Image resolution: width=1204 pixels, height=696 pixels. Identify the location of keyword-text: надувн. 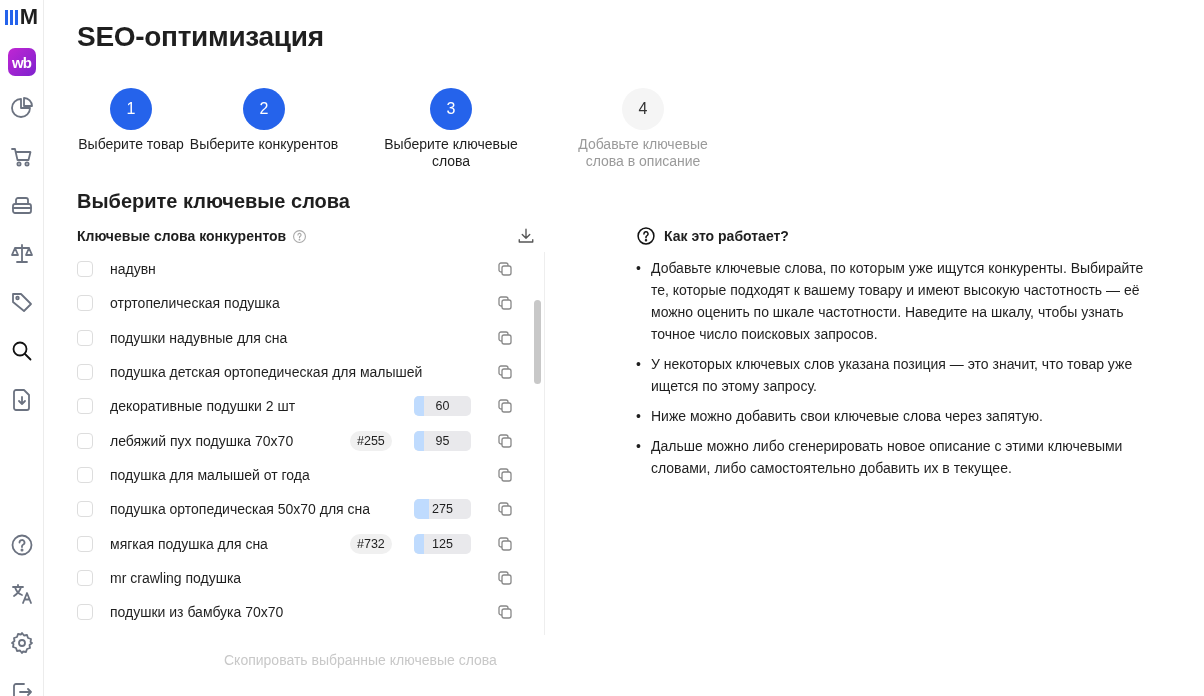
(133, 269).